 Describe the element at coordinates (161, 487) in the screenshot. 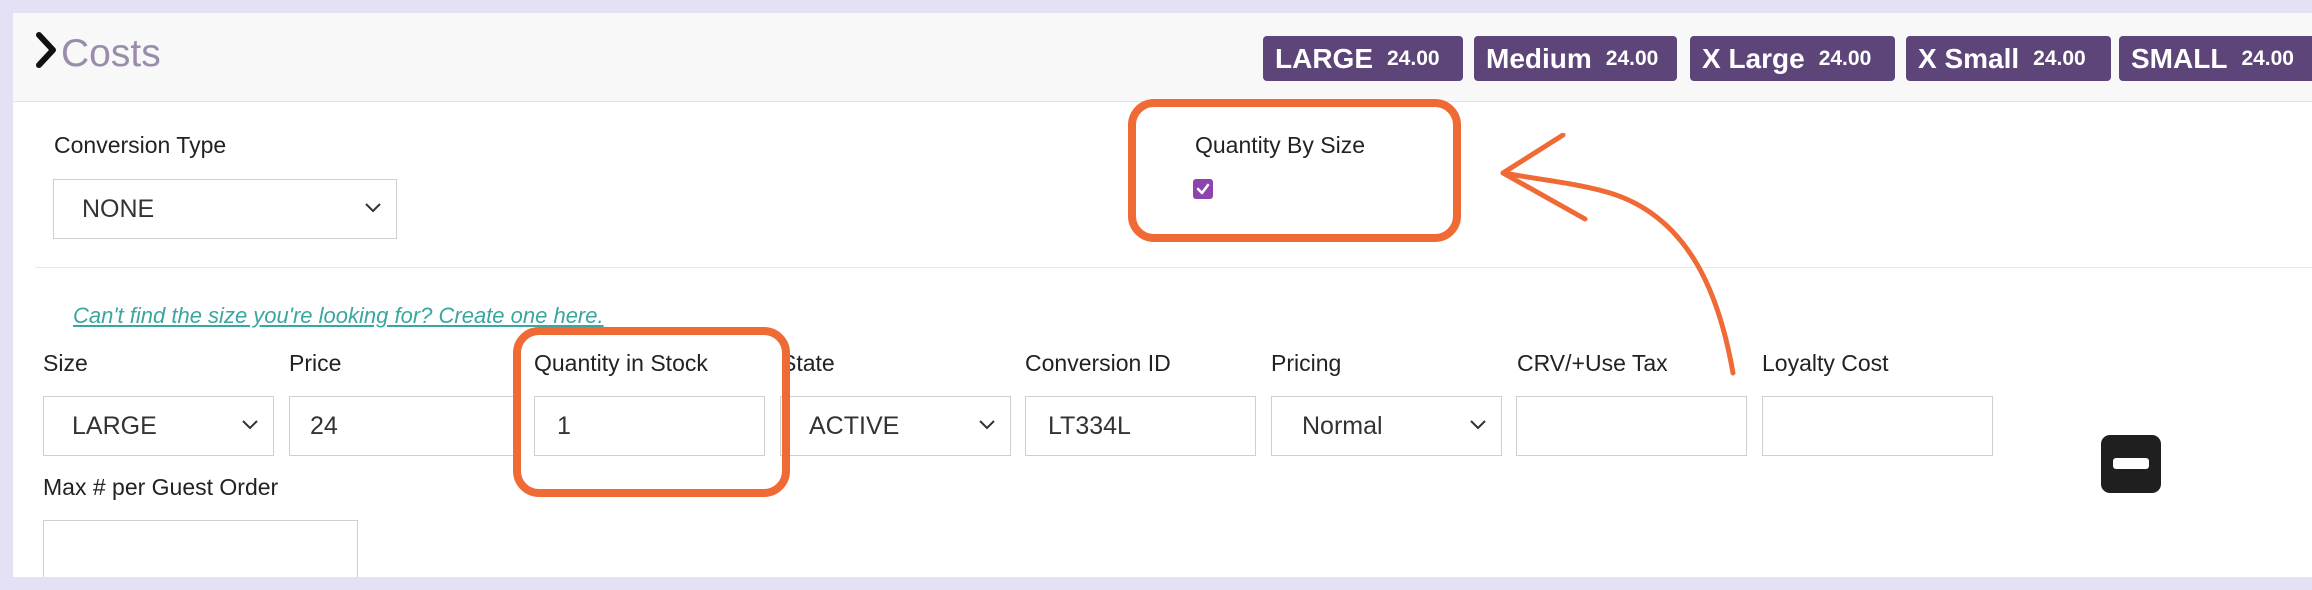

I see `max-per-guest-order-label: Max # per Guest Order` at that location.